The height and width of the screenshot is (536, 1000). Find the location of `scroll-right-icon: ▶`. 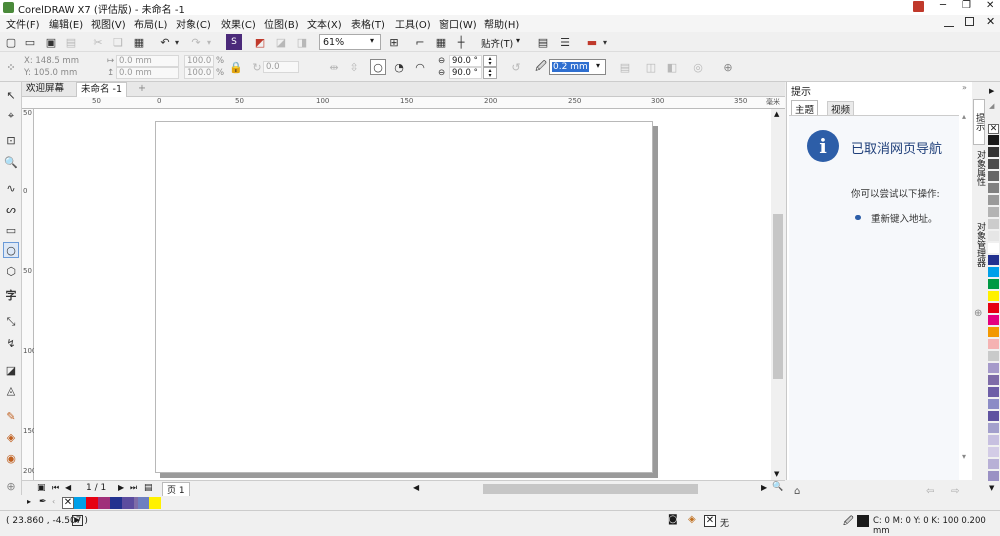

scroll-right-icon: ▶ is located at coordinates (764, 487).